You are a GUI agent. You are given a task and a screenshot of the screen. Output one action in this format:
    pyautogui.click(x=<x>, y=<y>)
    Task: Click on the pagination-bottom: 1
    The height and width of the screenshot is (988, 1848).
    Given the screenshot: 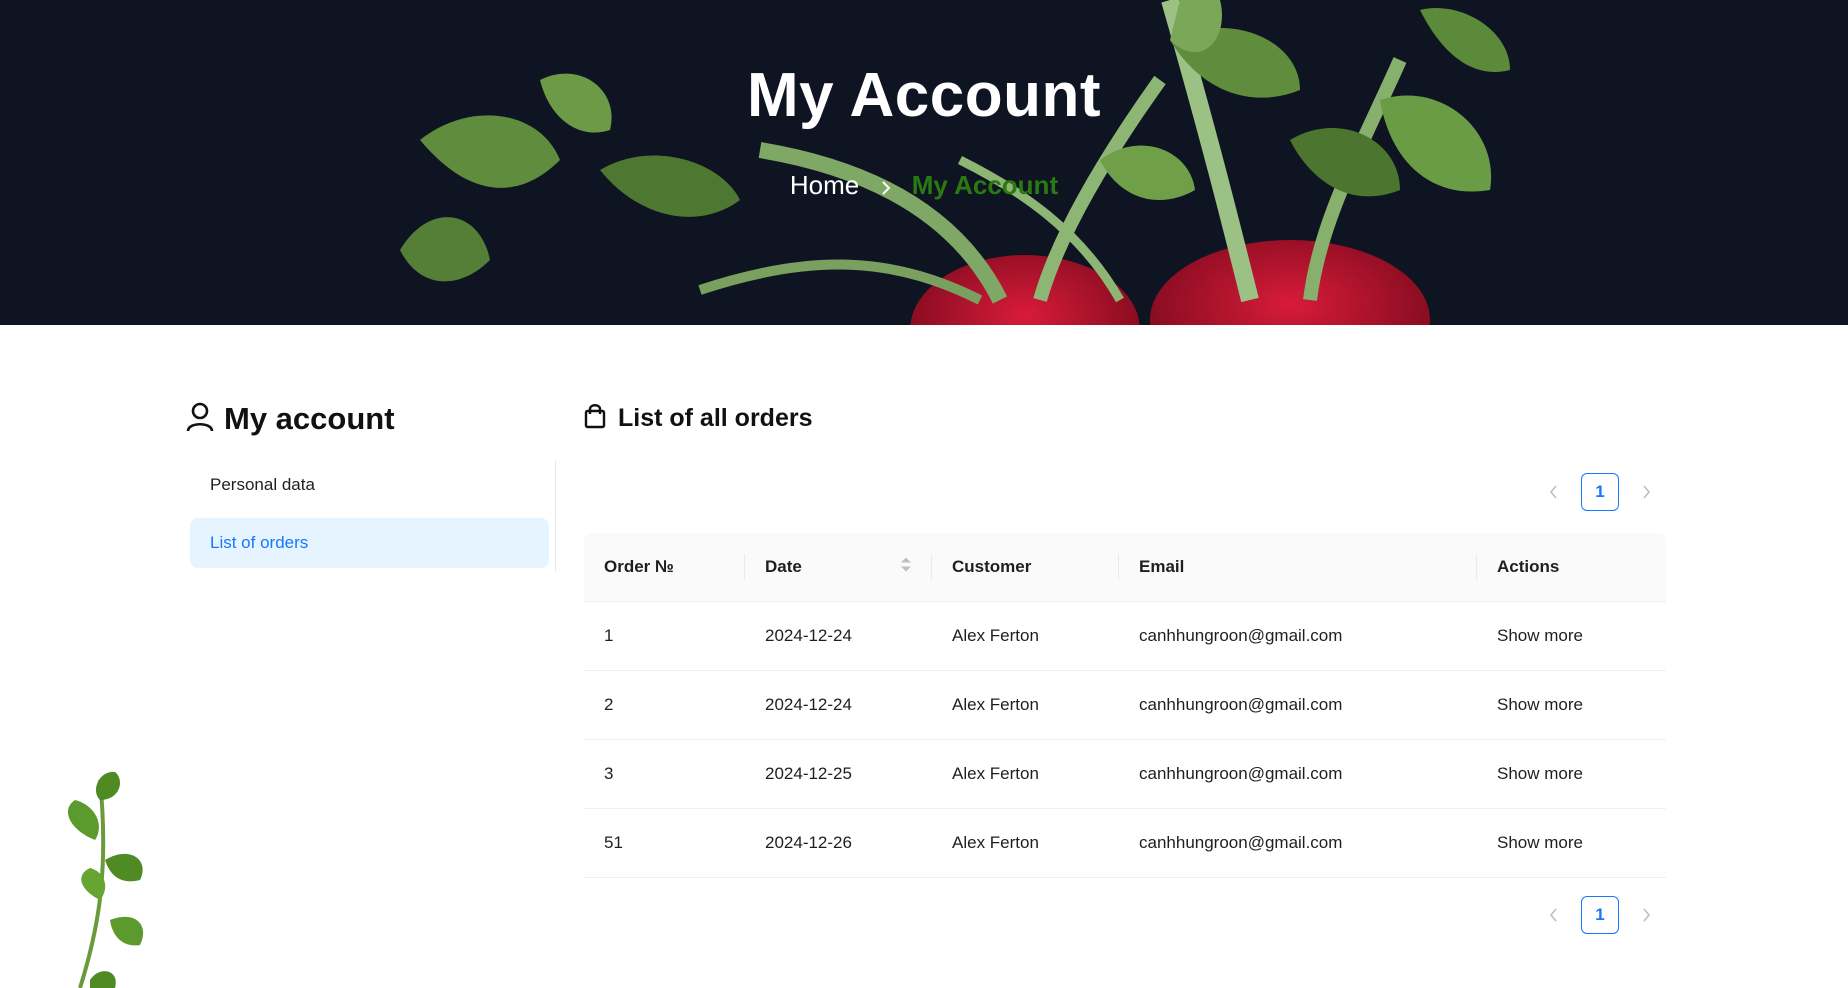 What is the action you would take?
    pyautogui.click(x=1600, y=915)
    